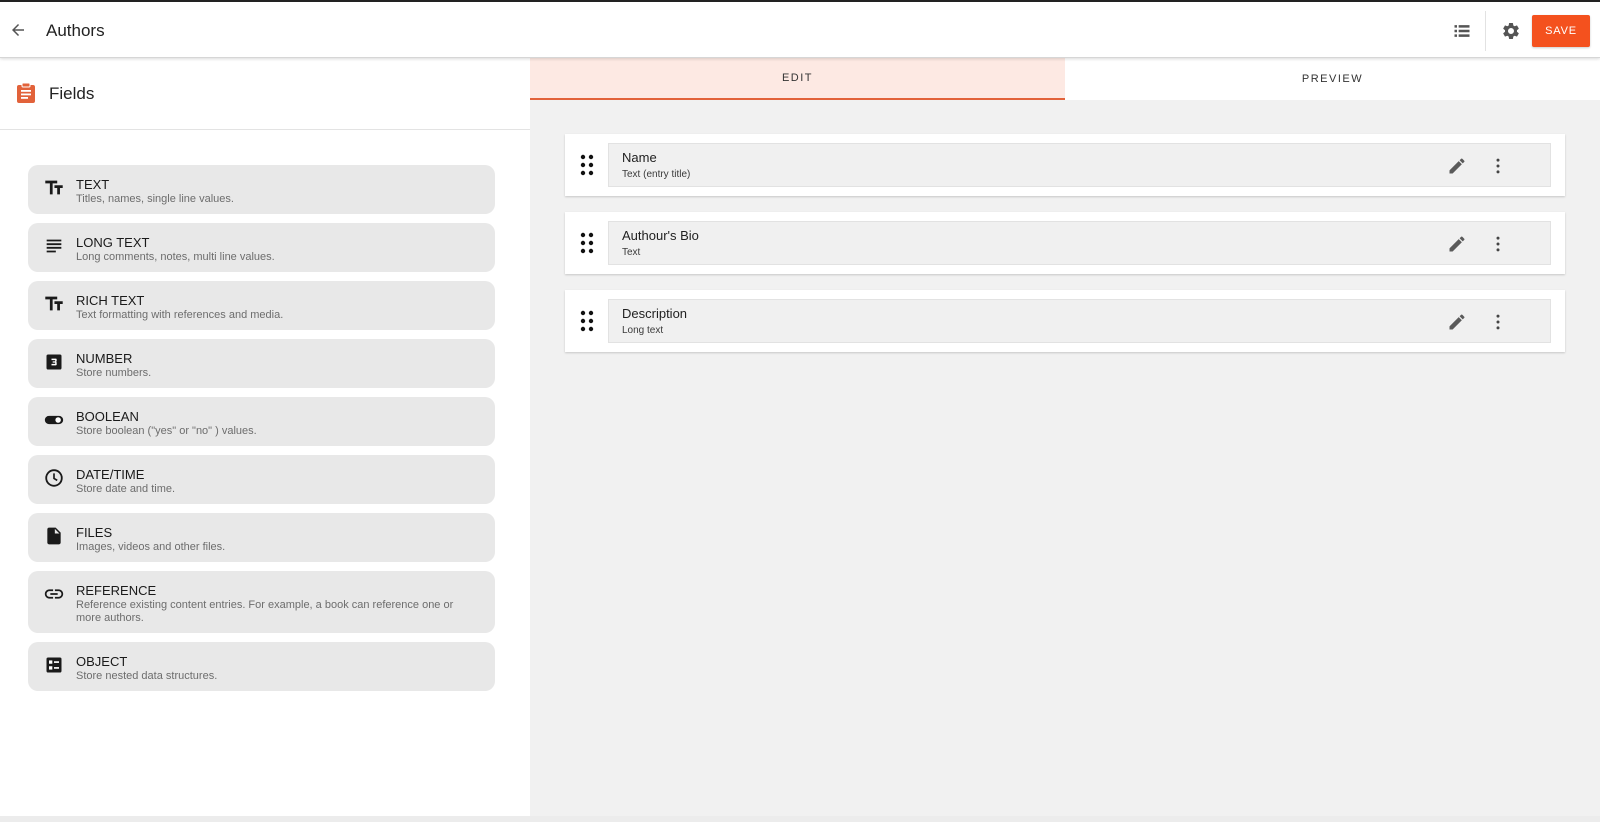 This screenshot has height=822, width=1600. I want to click on clock-icon, so click(54, 478).